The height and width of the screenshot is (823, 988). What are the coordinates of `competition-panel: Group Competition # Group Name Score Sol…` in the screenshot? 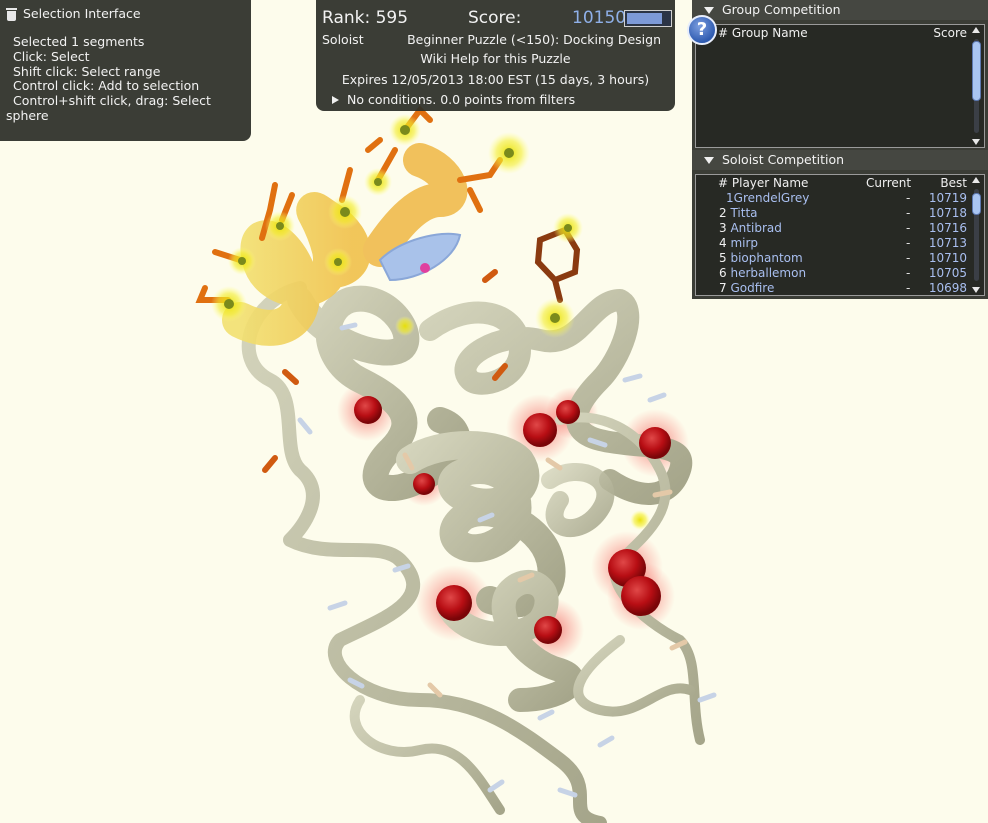 It's located at (840, 149).